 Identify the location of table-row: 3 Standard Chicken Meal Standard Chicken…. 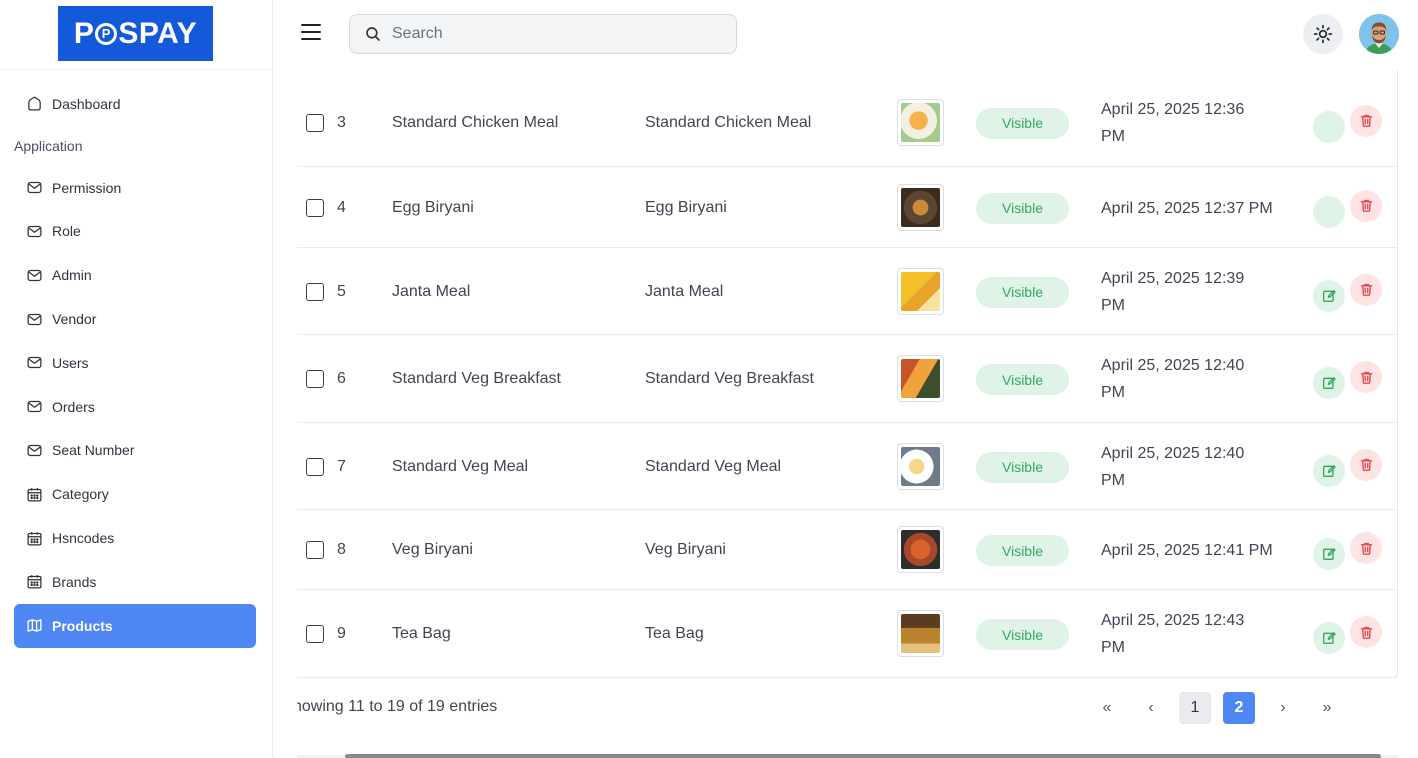
(847, 122).